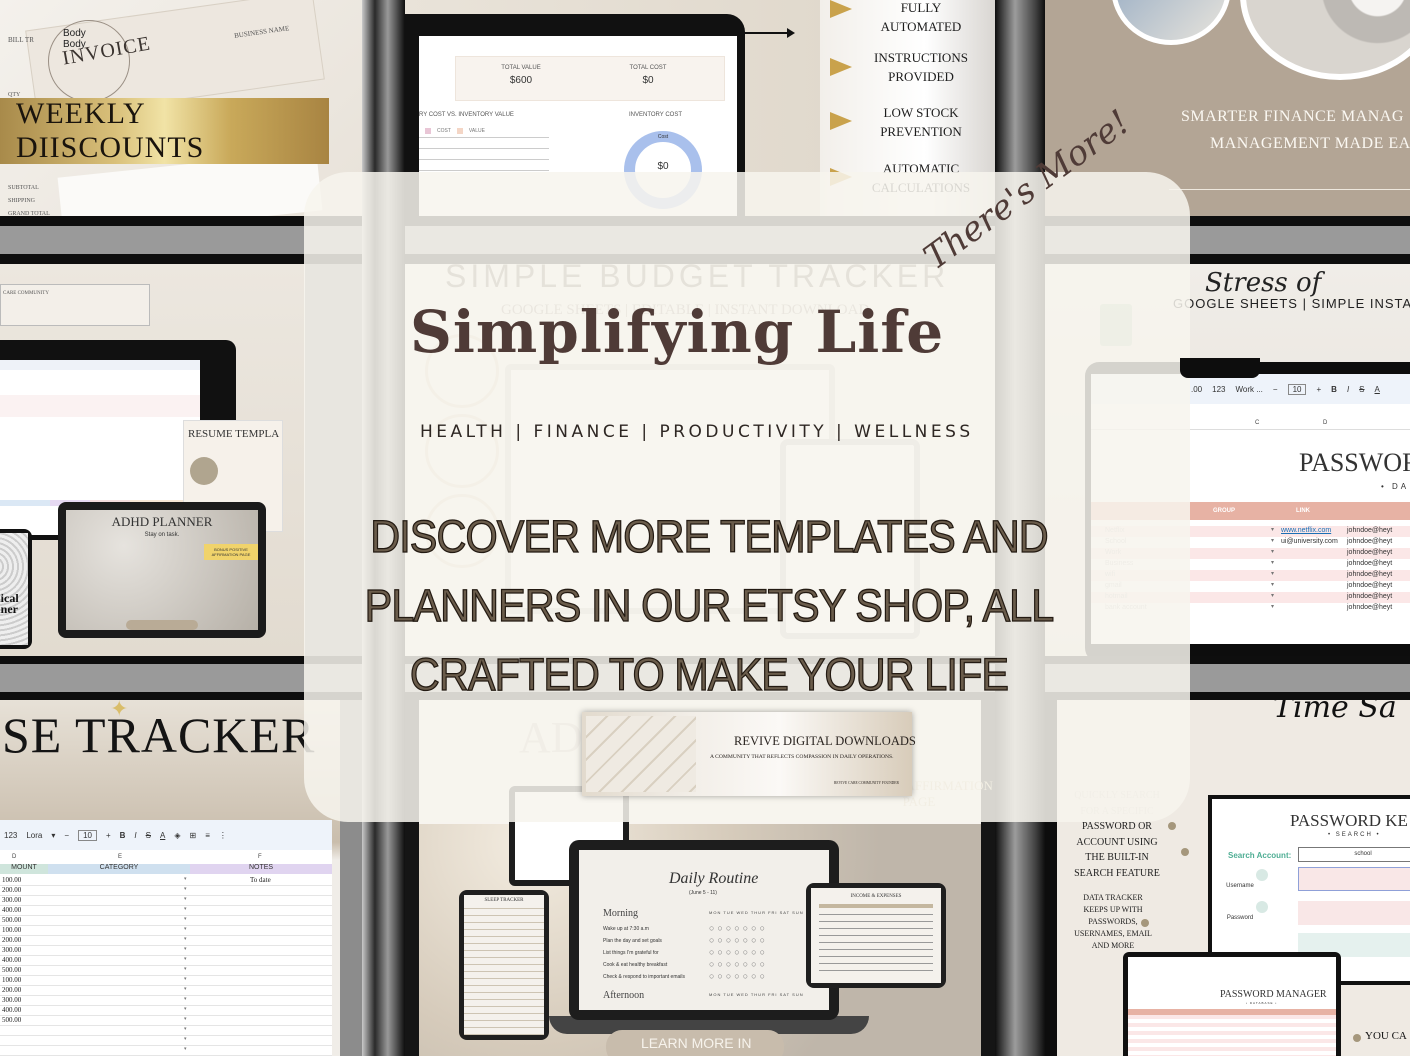 The height and width of the screenshot is (1056, 1410). Describe the element at coordinates (1196, 389) in the screenshot. I see `decimal-format-button: .00` at that location.